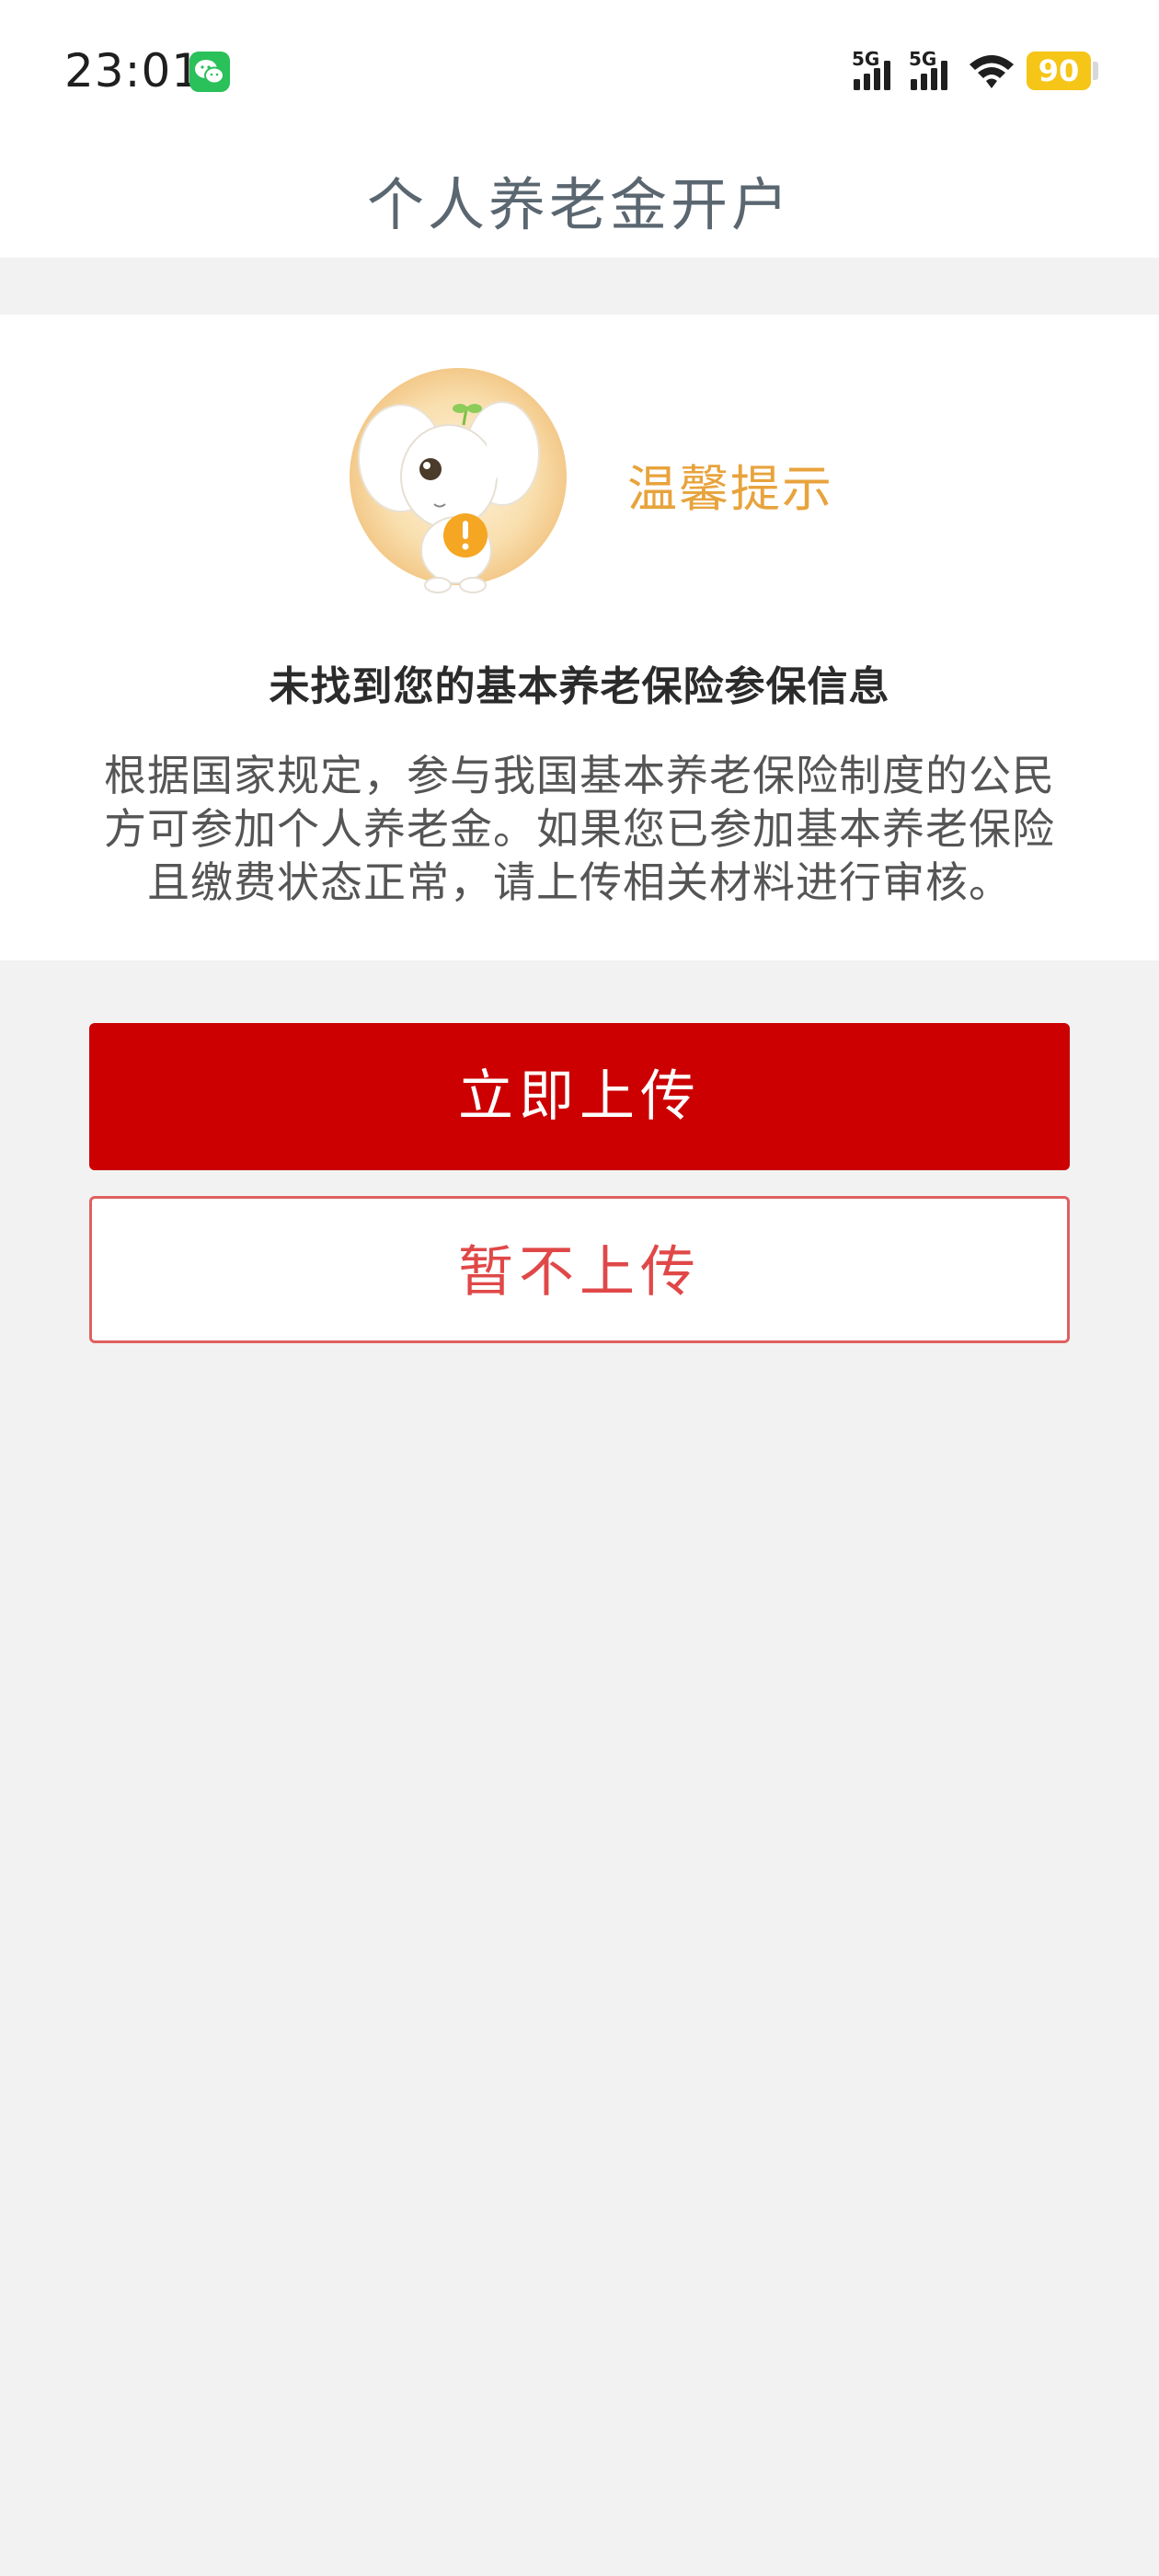 The height and width of the screenshot is (2576, 1159). I want to click on tip-label: 温馨提示, so click(730, 489).